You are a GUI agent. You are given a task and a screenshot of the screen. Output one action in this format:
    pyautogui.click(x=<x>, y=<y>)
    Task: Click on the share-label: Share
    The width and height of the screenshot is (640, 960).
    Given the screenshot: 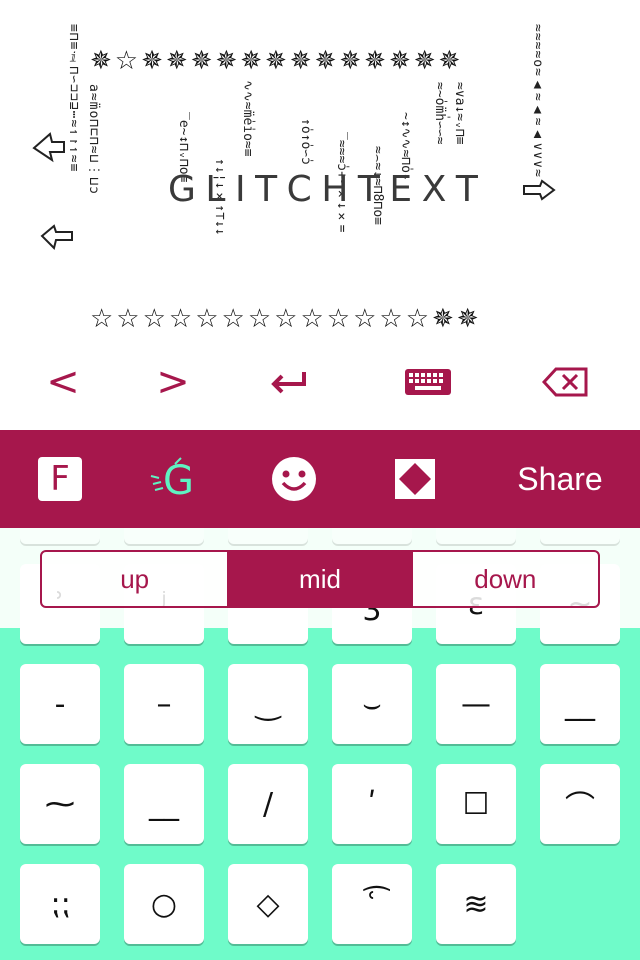 What is the action you would take?
    pyautogui.click(x=560, y=478)
    